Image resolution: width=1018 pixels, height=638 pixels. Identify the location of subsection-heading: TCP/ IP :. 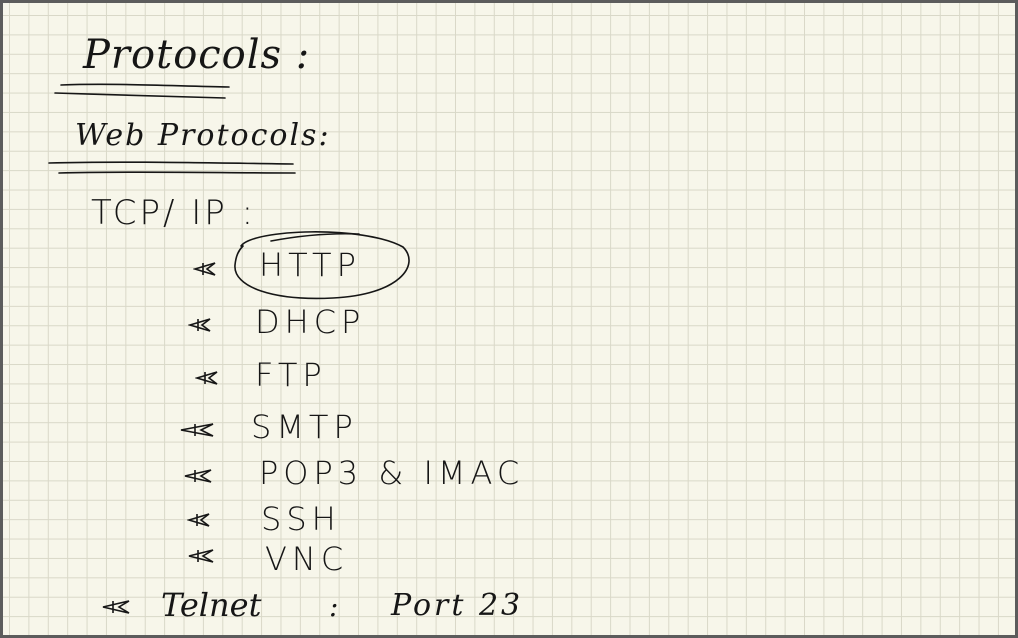
(174, 213).